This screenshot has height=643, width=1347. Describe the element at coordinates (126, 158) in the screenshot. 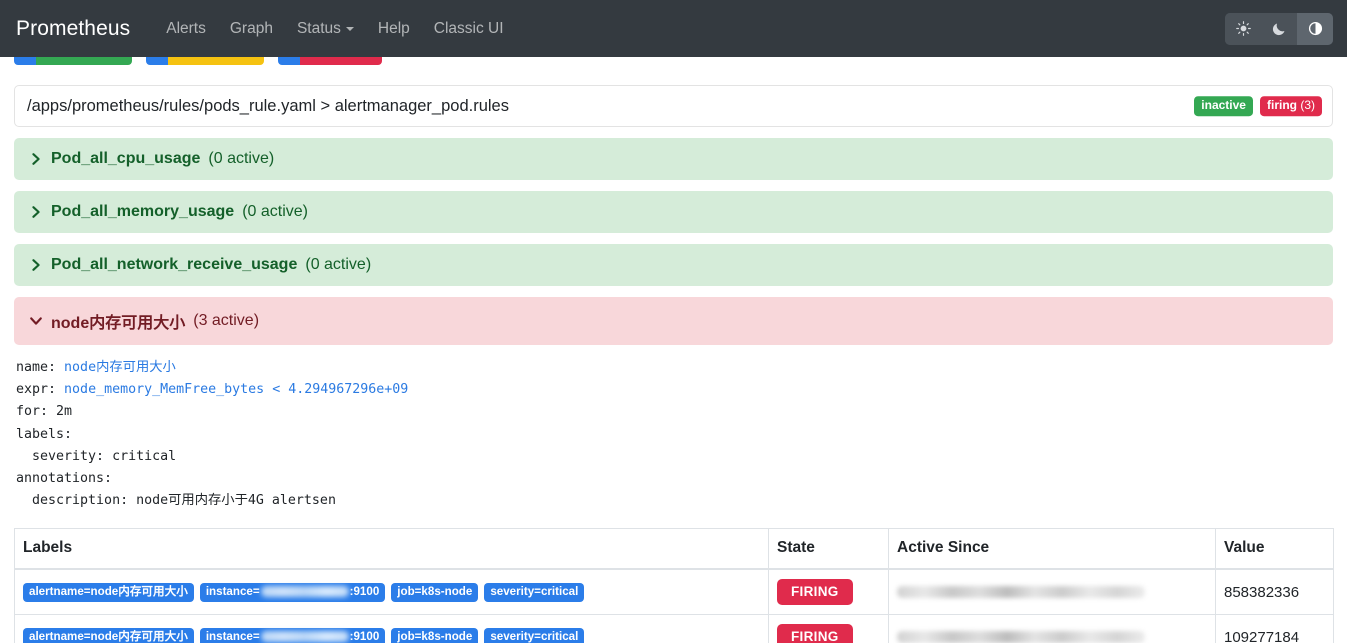

I see `alert-group-name: Pod_all_cpu_usage` at that location.